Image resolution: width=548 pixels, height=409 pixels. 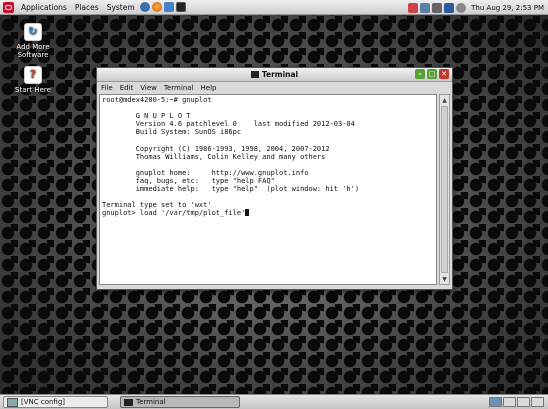 I want to click on terminal-line: Terminal type set to 'wxt', so click(x=157, y=205).